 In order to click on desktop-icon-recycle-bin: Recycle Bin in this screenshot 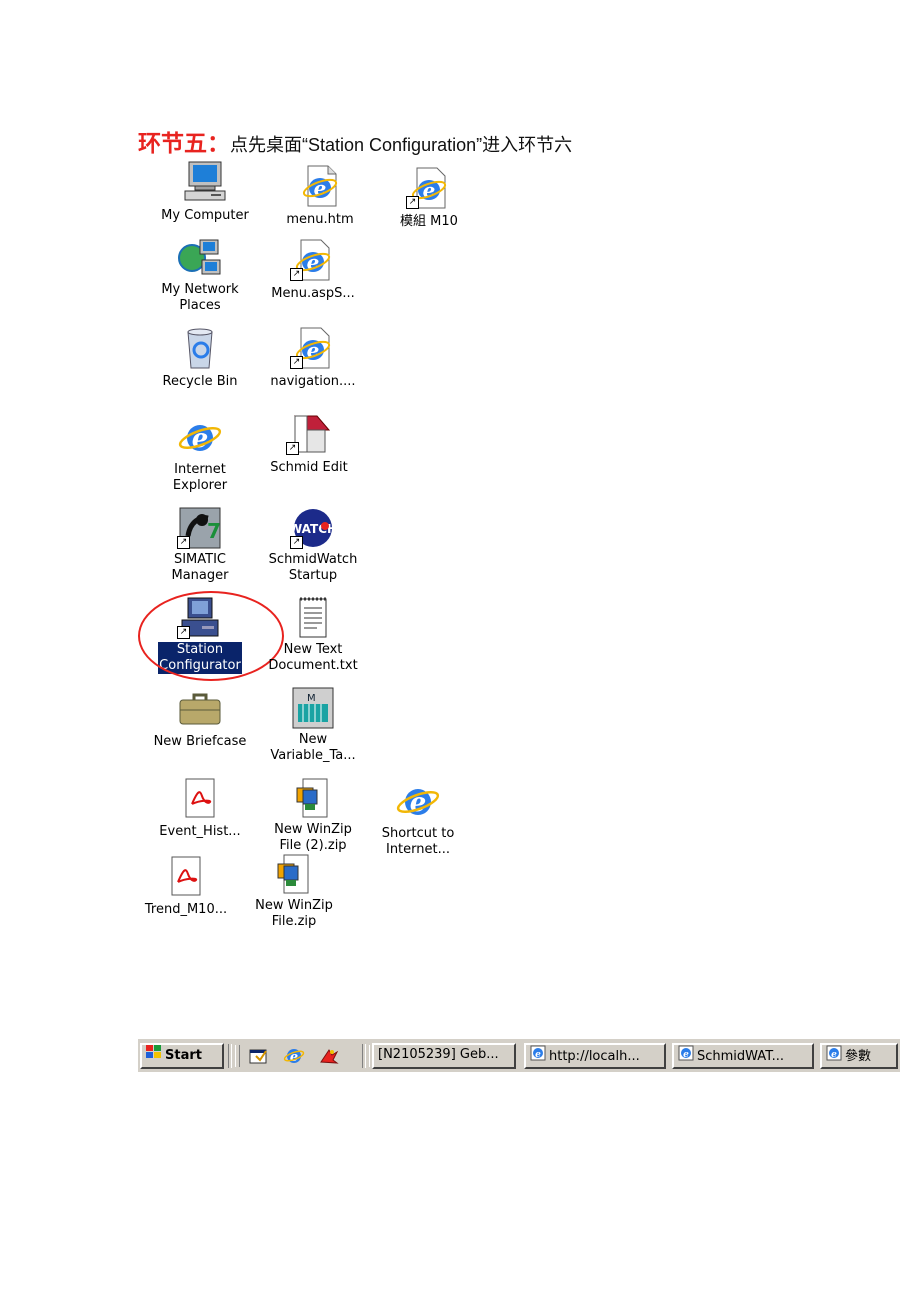, I will do `click(200, 358)`.